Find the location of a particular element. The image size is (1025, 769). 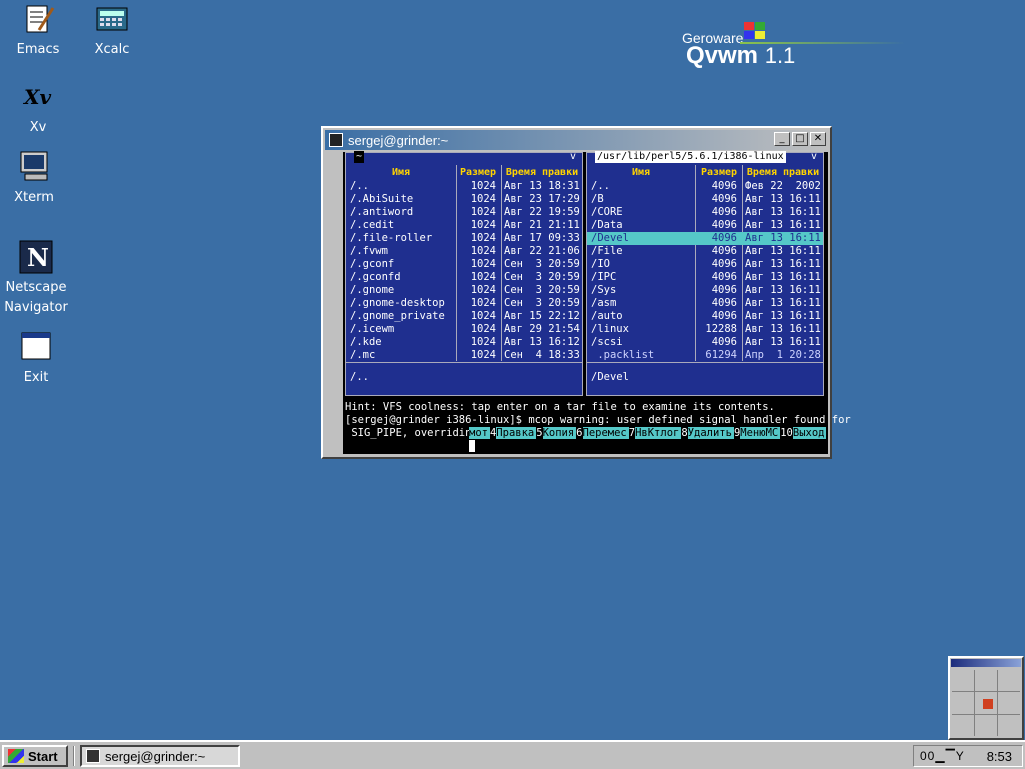

file-row: /.gnome_private 1024 Авг 15 22:12 is located at coordinates (464, 316).